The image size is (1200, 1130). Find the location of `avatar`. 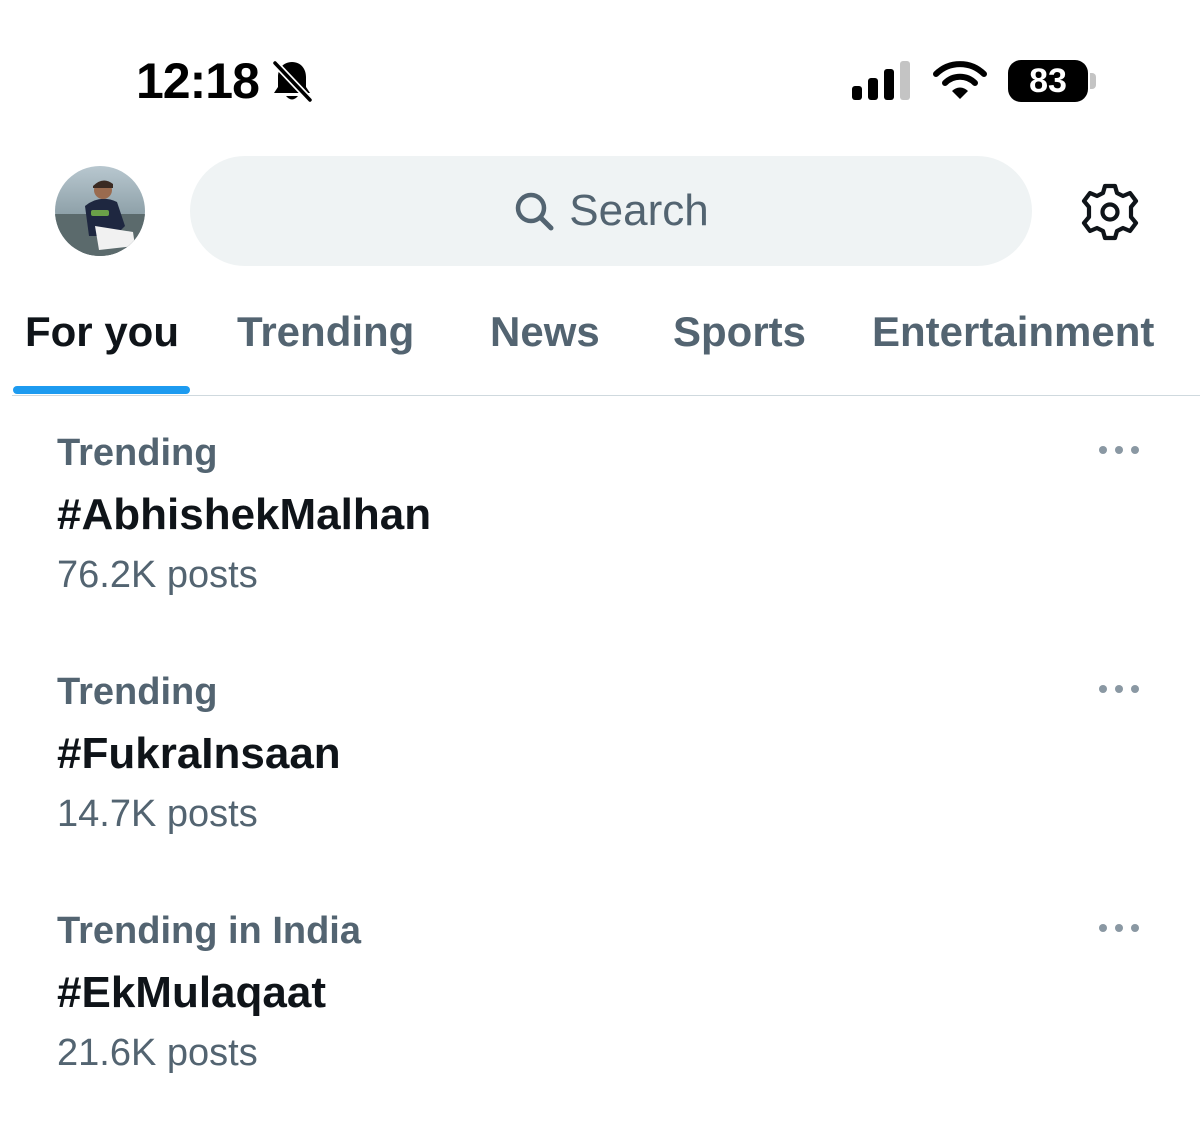

avatar is located at coordinates (100, 211).